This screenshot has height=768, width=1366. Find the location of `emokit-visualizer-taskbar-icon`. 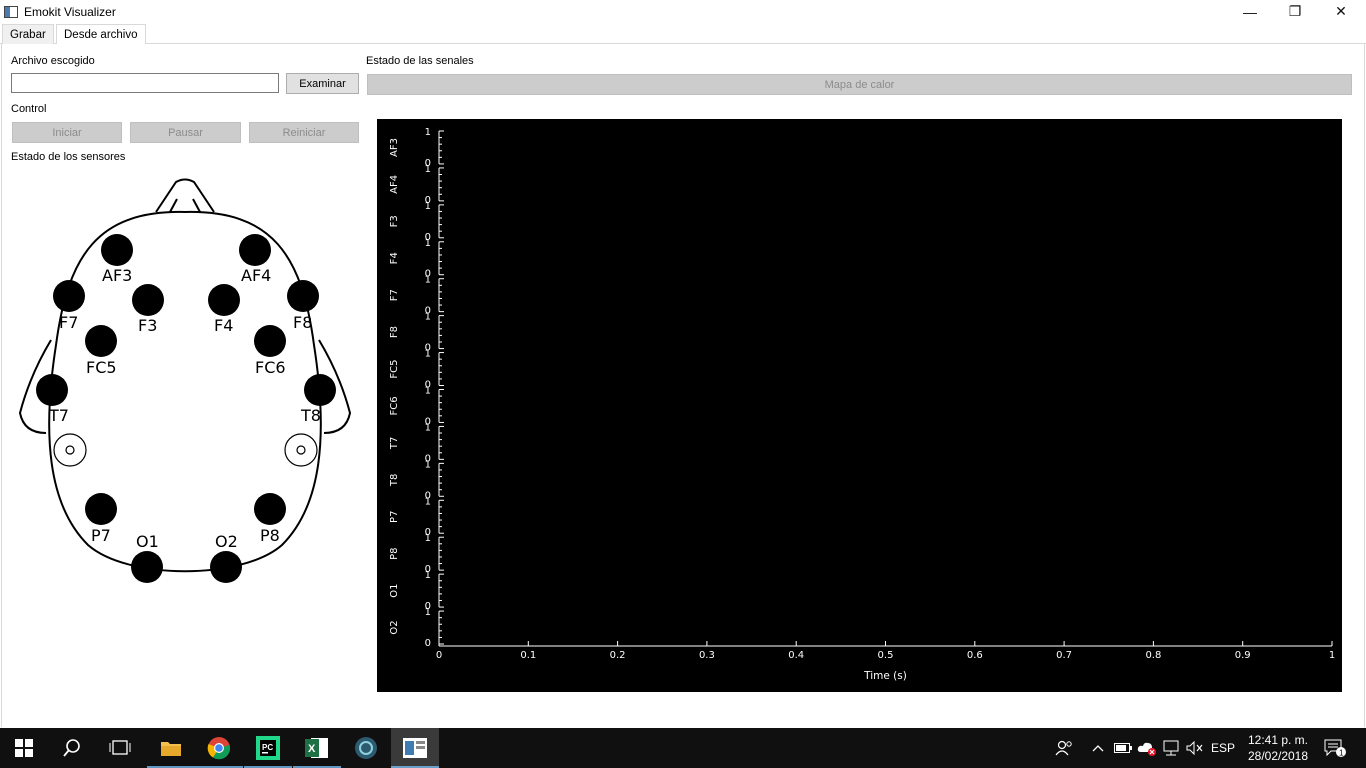

emokit-visualizer-taskbar-icon is located at coordinates (415, 748).